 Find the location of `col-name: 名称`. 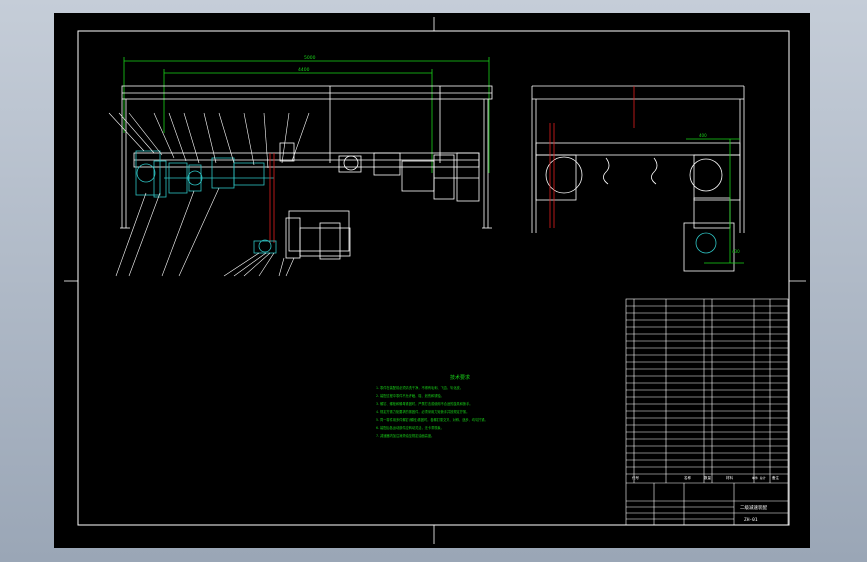

col-name: 名称 is located at coordinates (688, 477).